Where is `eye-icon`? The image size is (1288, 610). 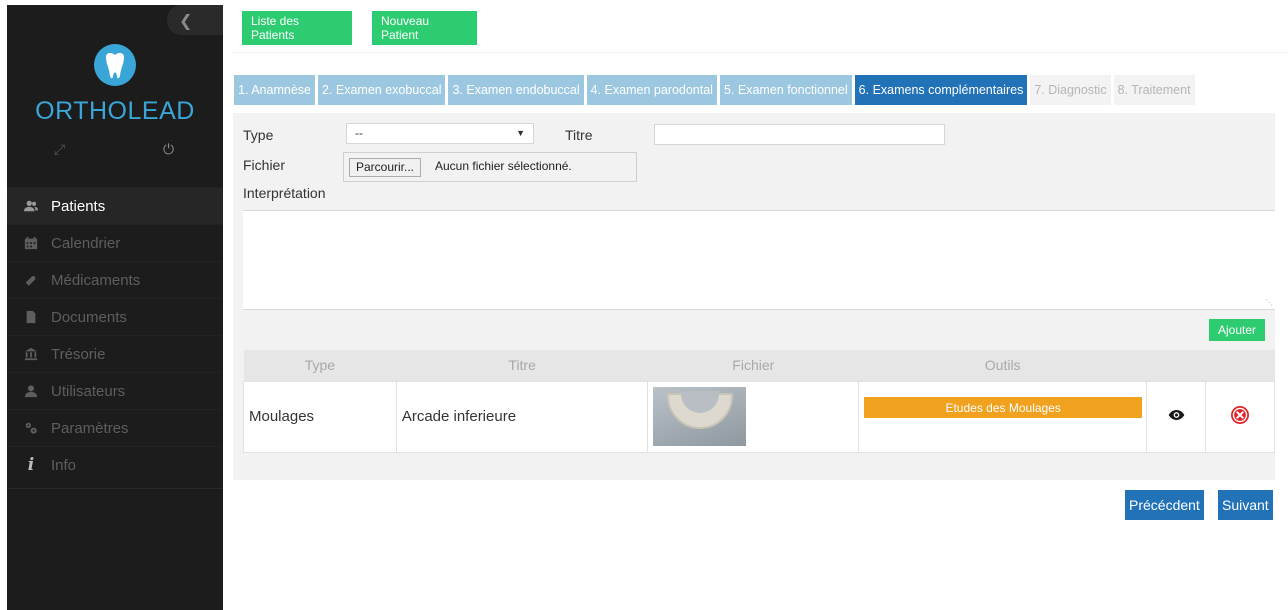 eye-icon is located at coordinates (1176, 416).